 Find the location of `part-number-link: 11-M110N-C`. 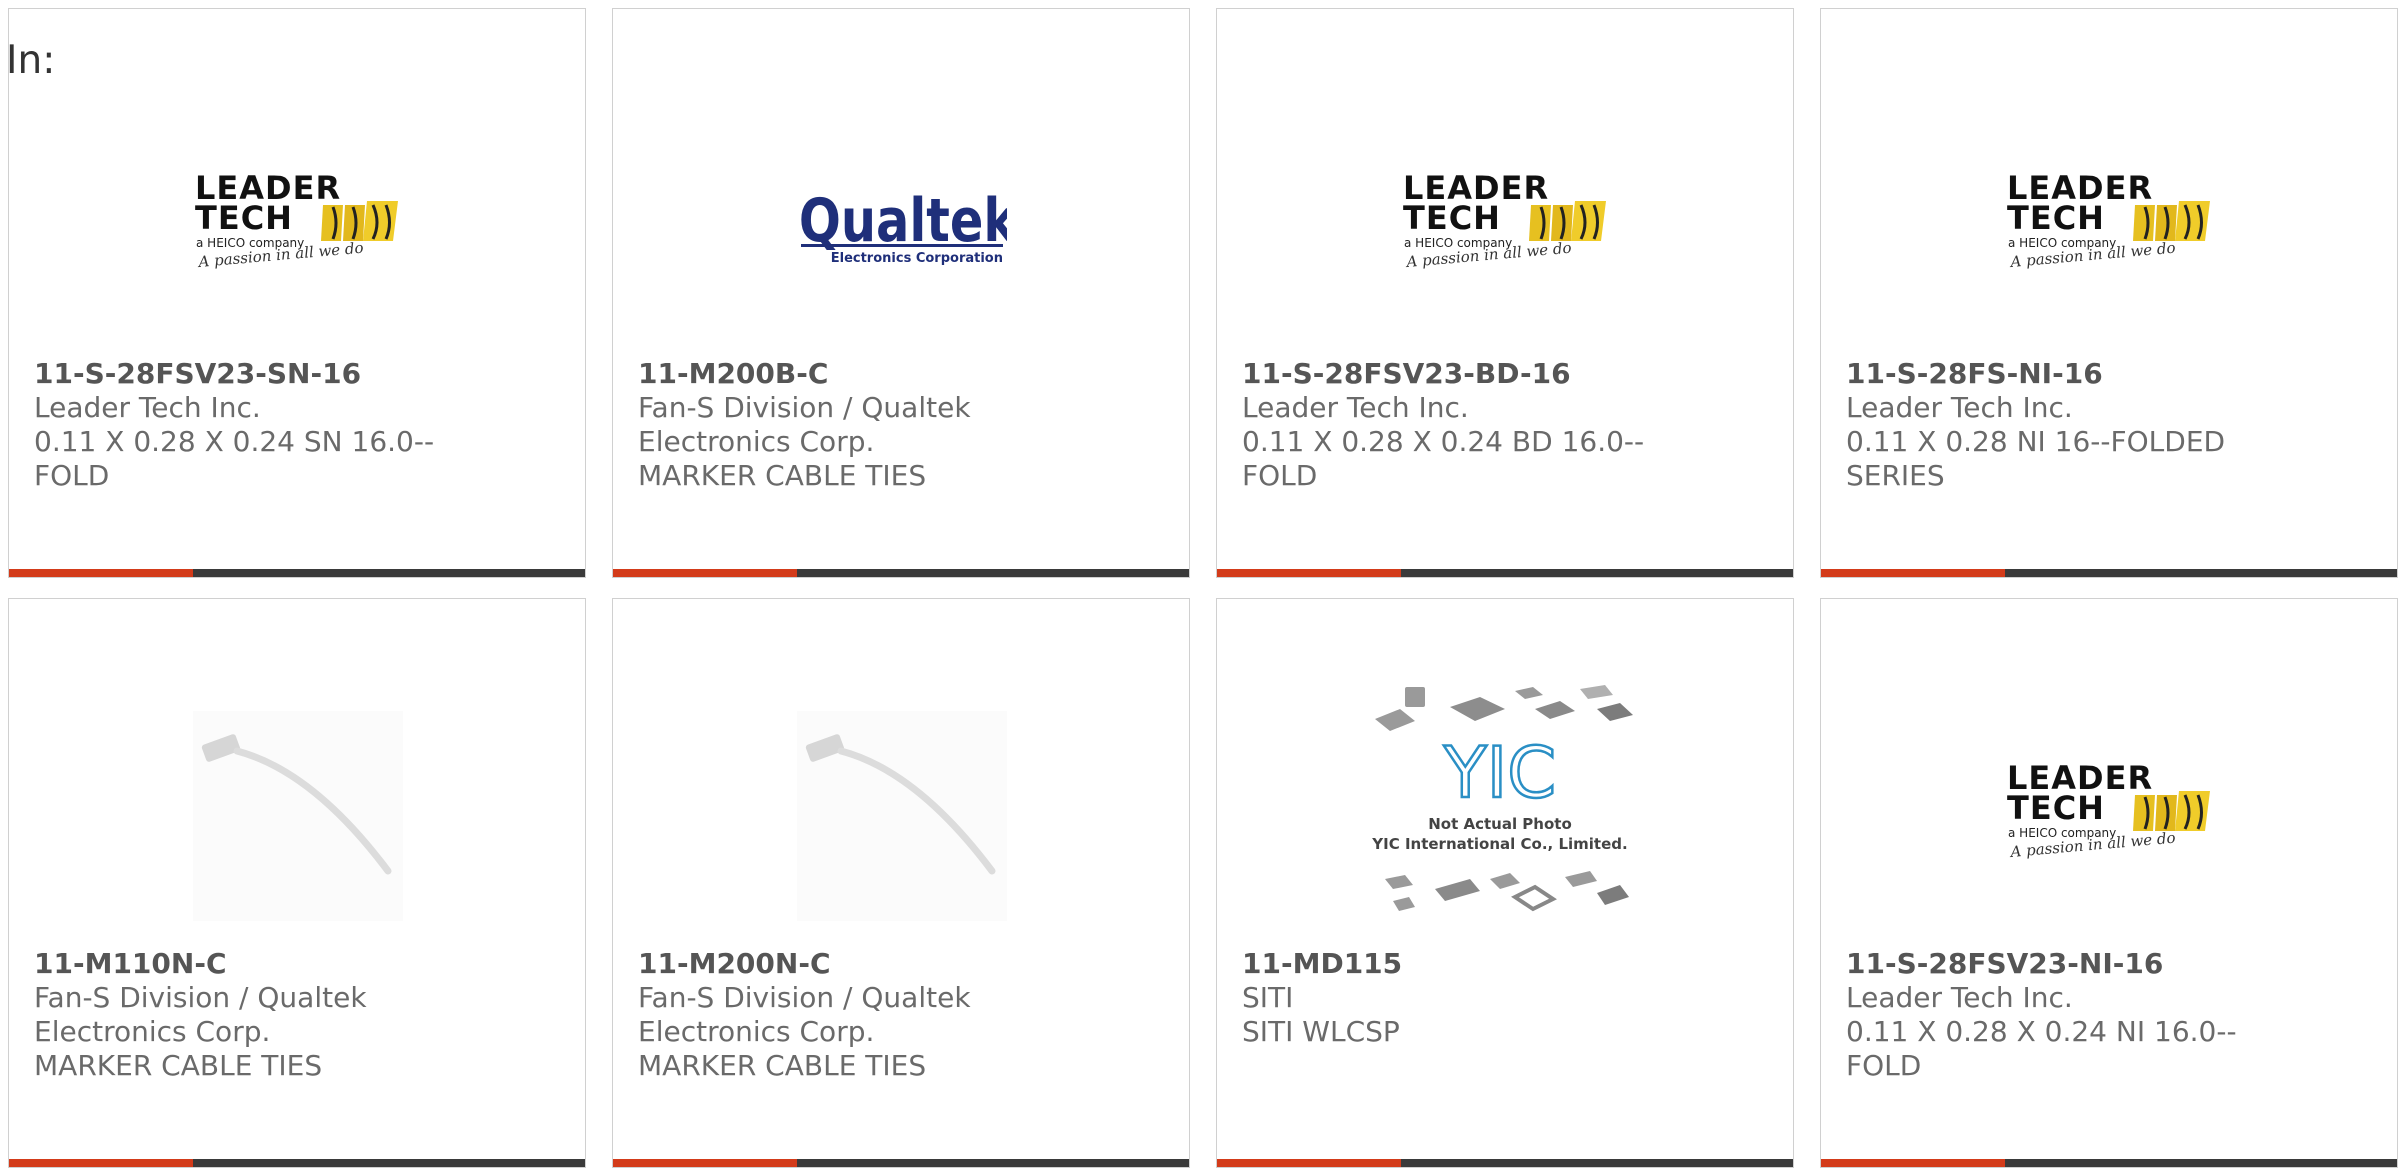

part-number-link: 11-M110N-C is located at coordinates (244, 964).